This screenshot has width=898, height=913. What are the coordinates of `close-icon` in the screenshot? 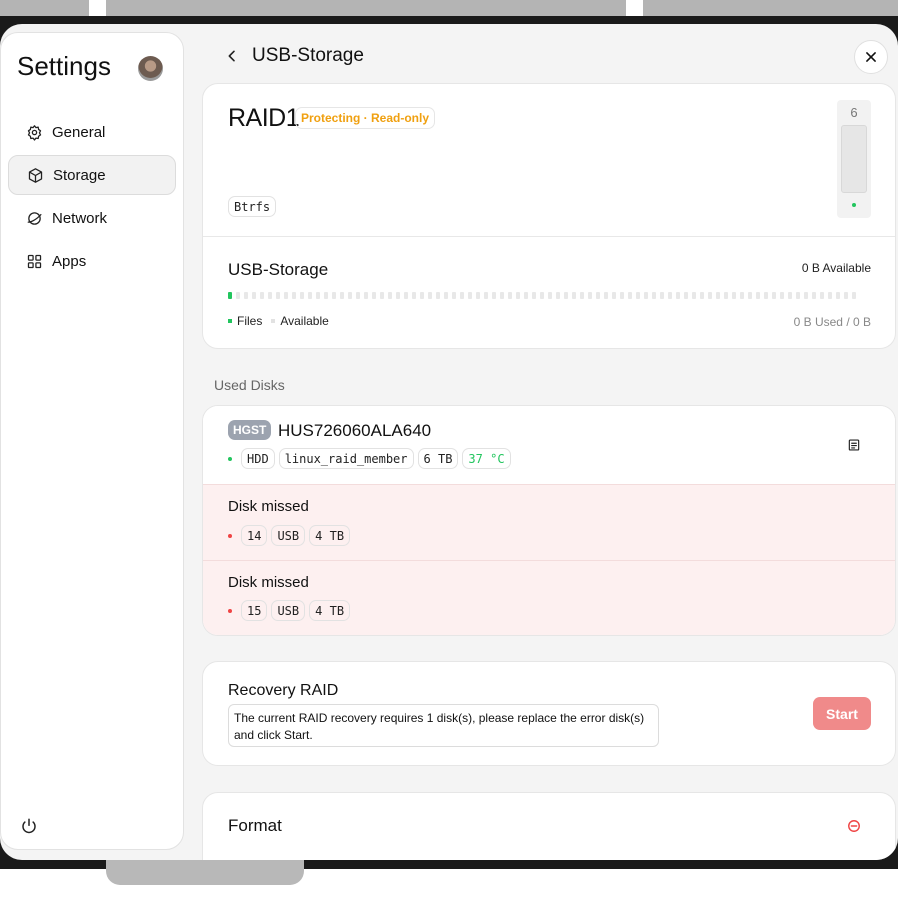 It's located at (871, 57).